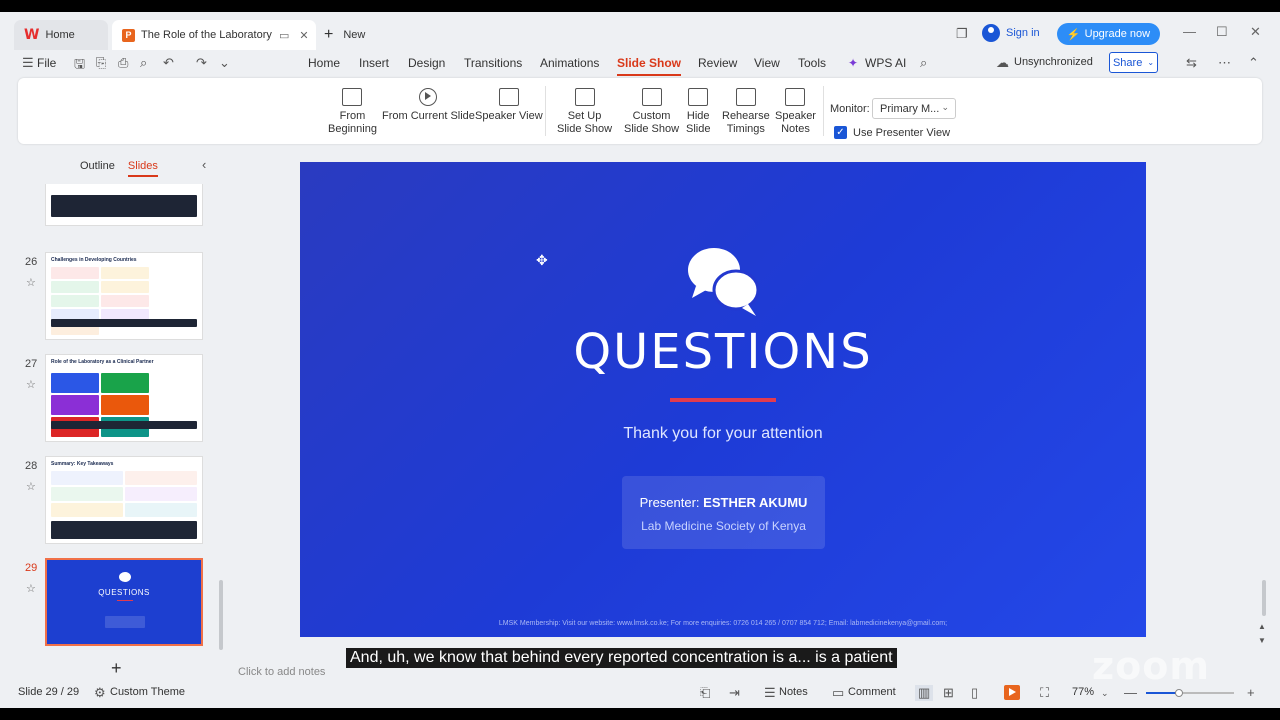  I want to click on tab-slides: Slides, so click(142, 168).